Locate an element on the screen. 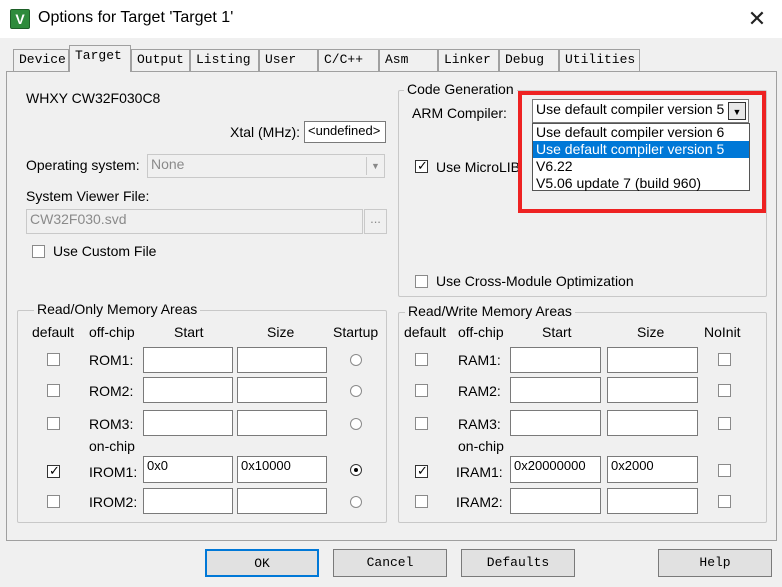  ram2-start-input is located at coordinates (555, 390).